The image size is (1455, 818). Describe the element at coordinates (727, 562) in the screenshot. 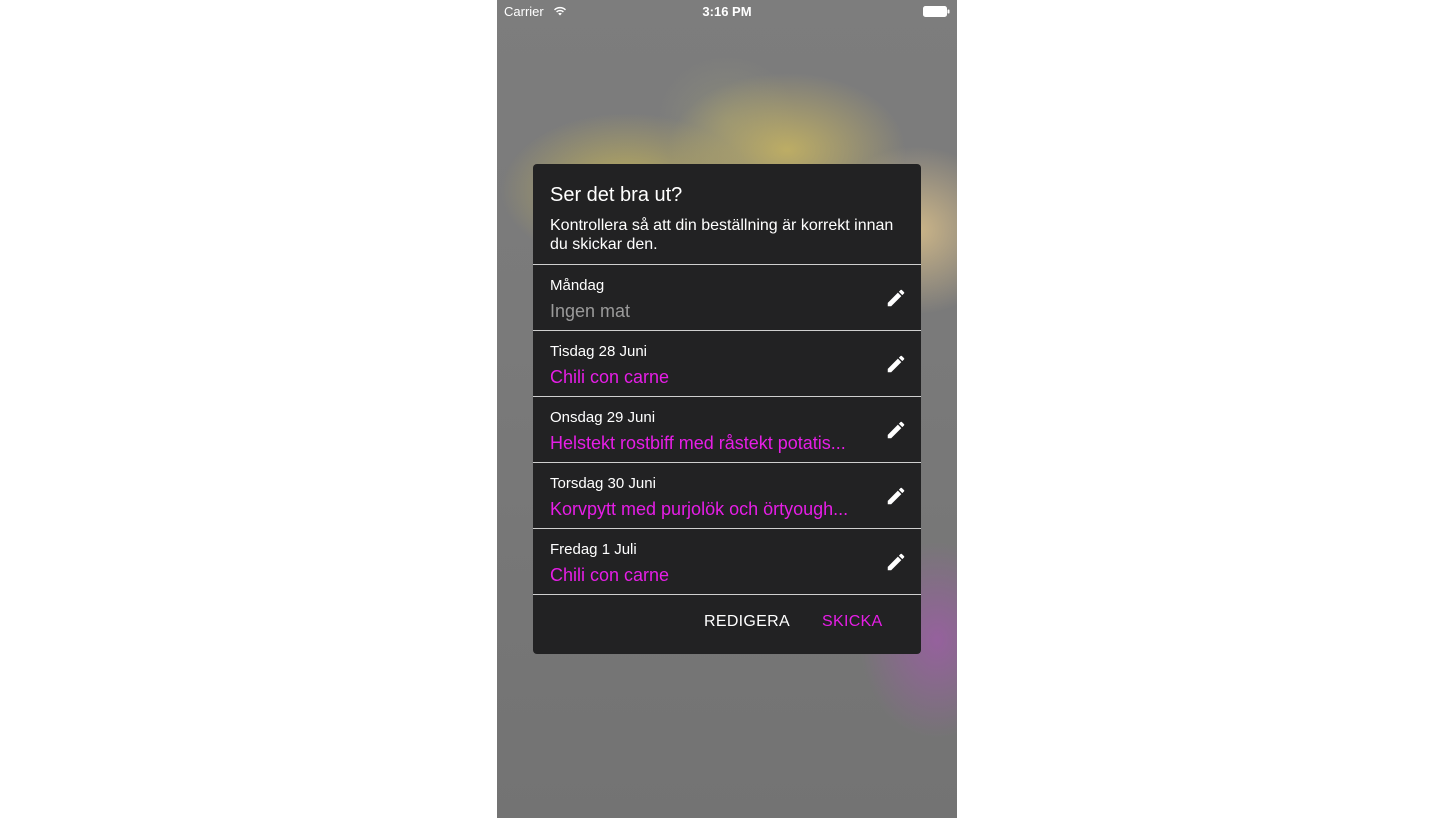

I see `day-row-friday: Fredag 1 Juli Chili con carne` at that location.